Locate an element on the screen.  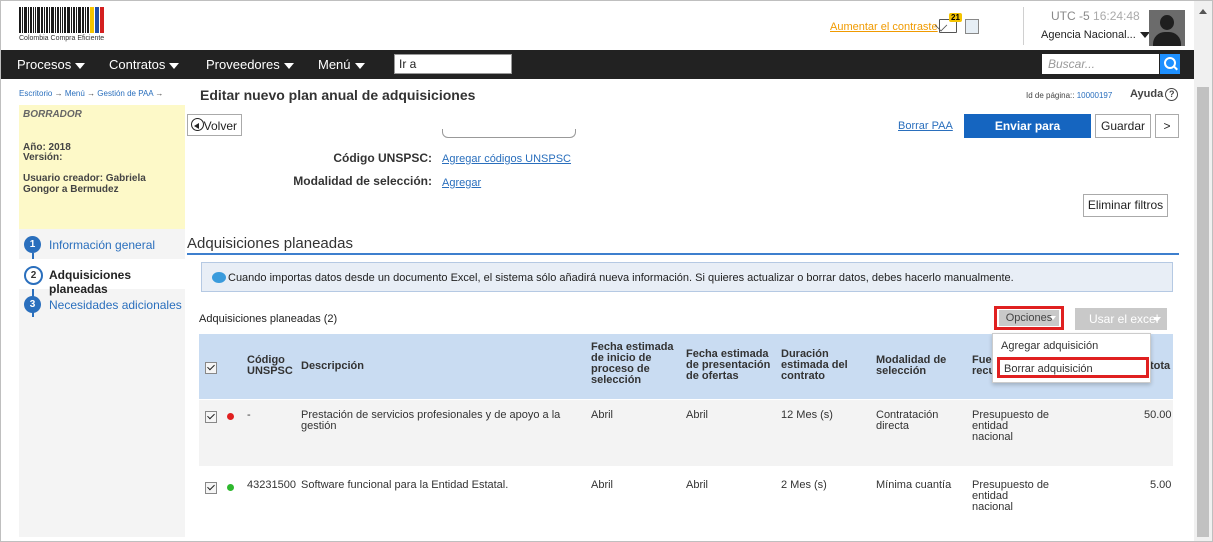
cell-duration: 12 Mes (s) is located at coordinates (807, 415).